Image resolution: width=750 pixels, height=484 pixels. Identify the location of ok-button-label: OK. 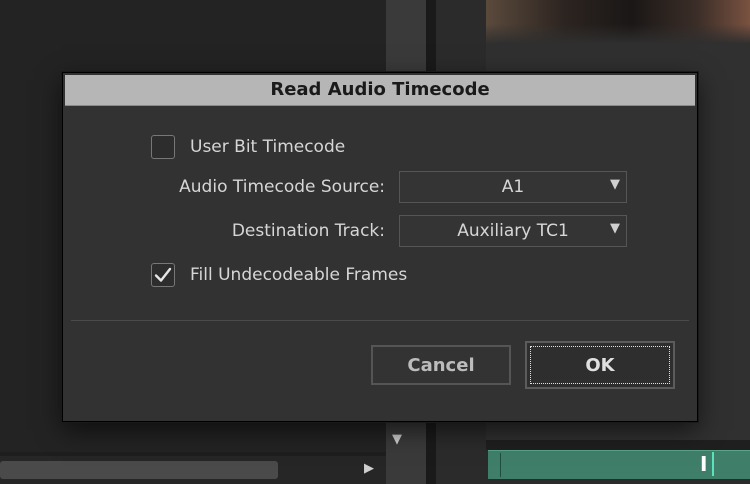
(600, 365).